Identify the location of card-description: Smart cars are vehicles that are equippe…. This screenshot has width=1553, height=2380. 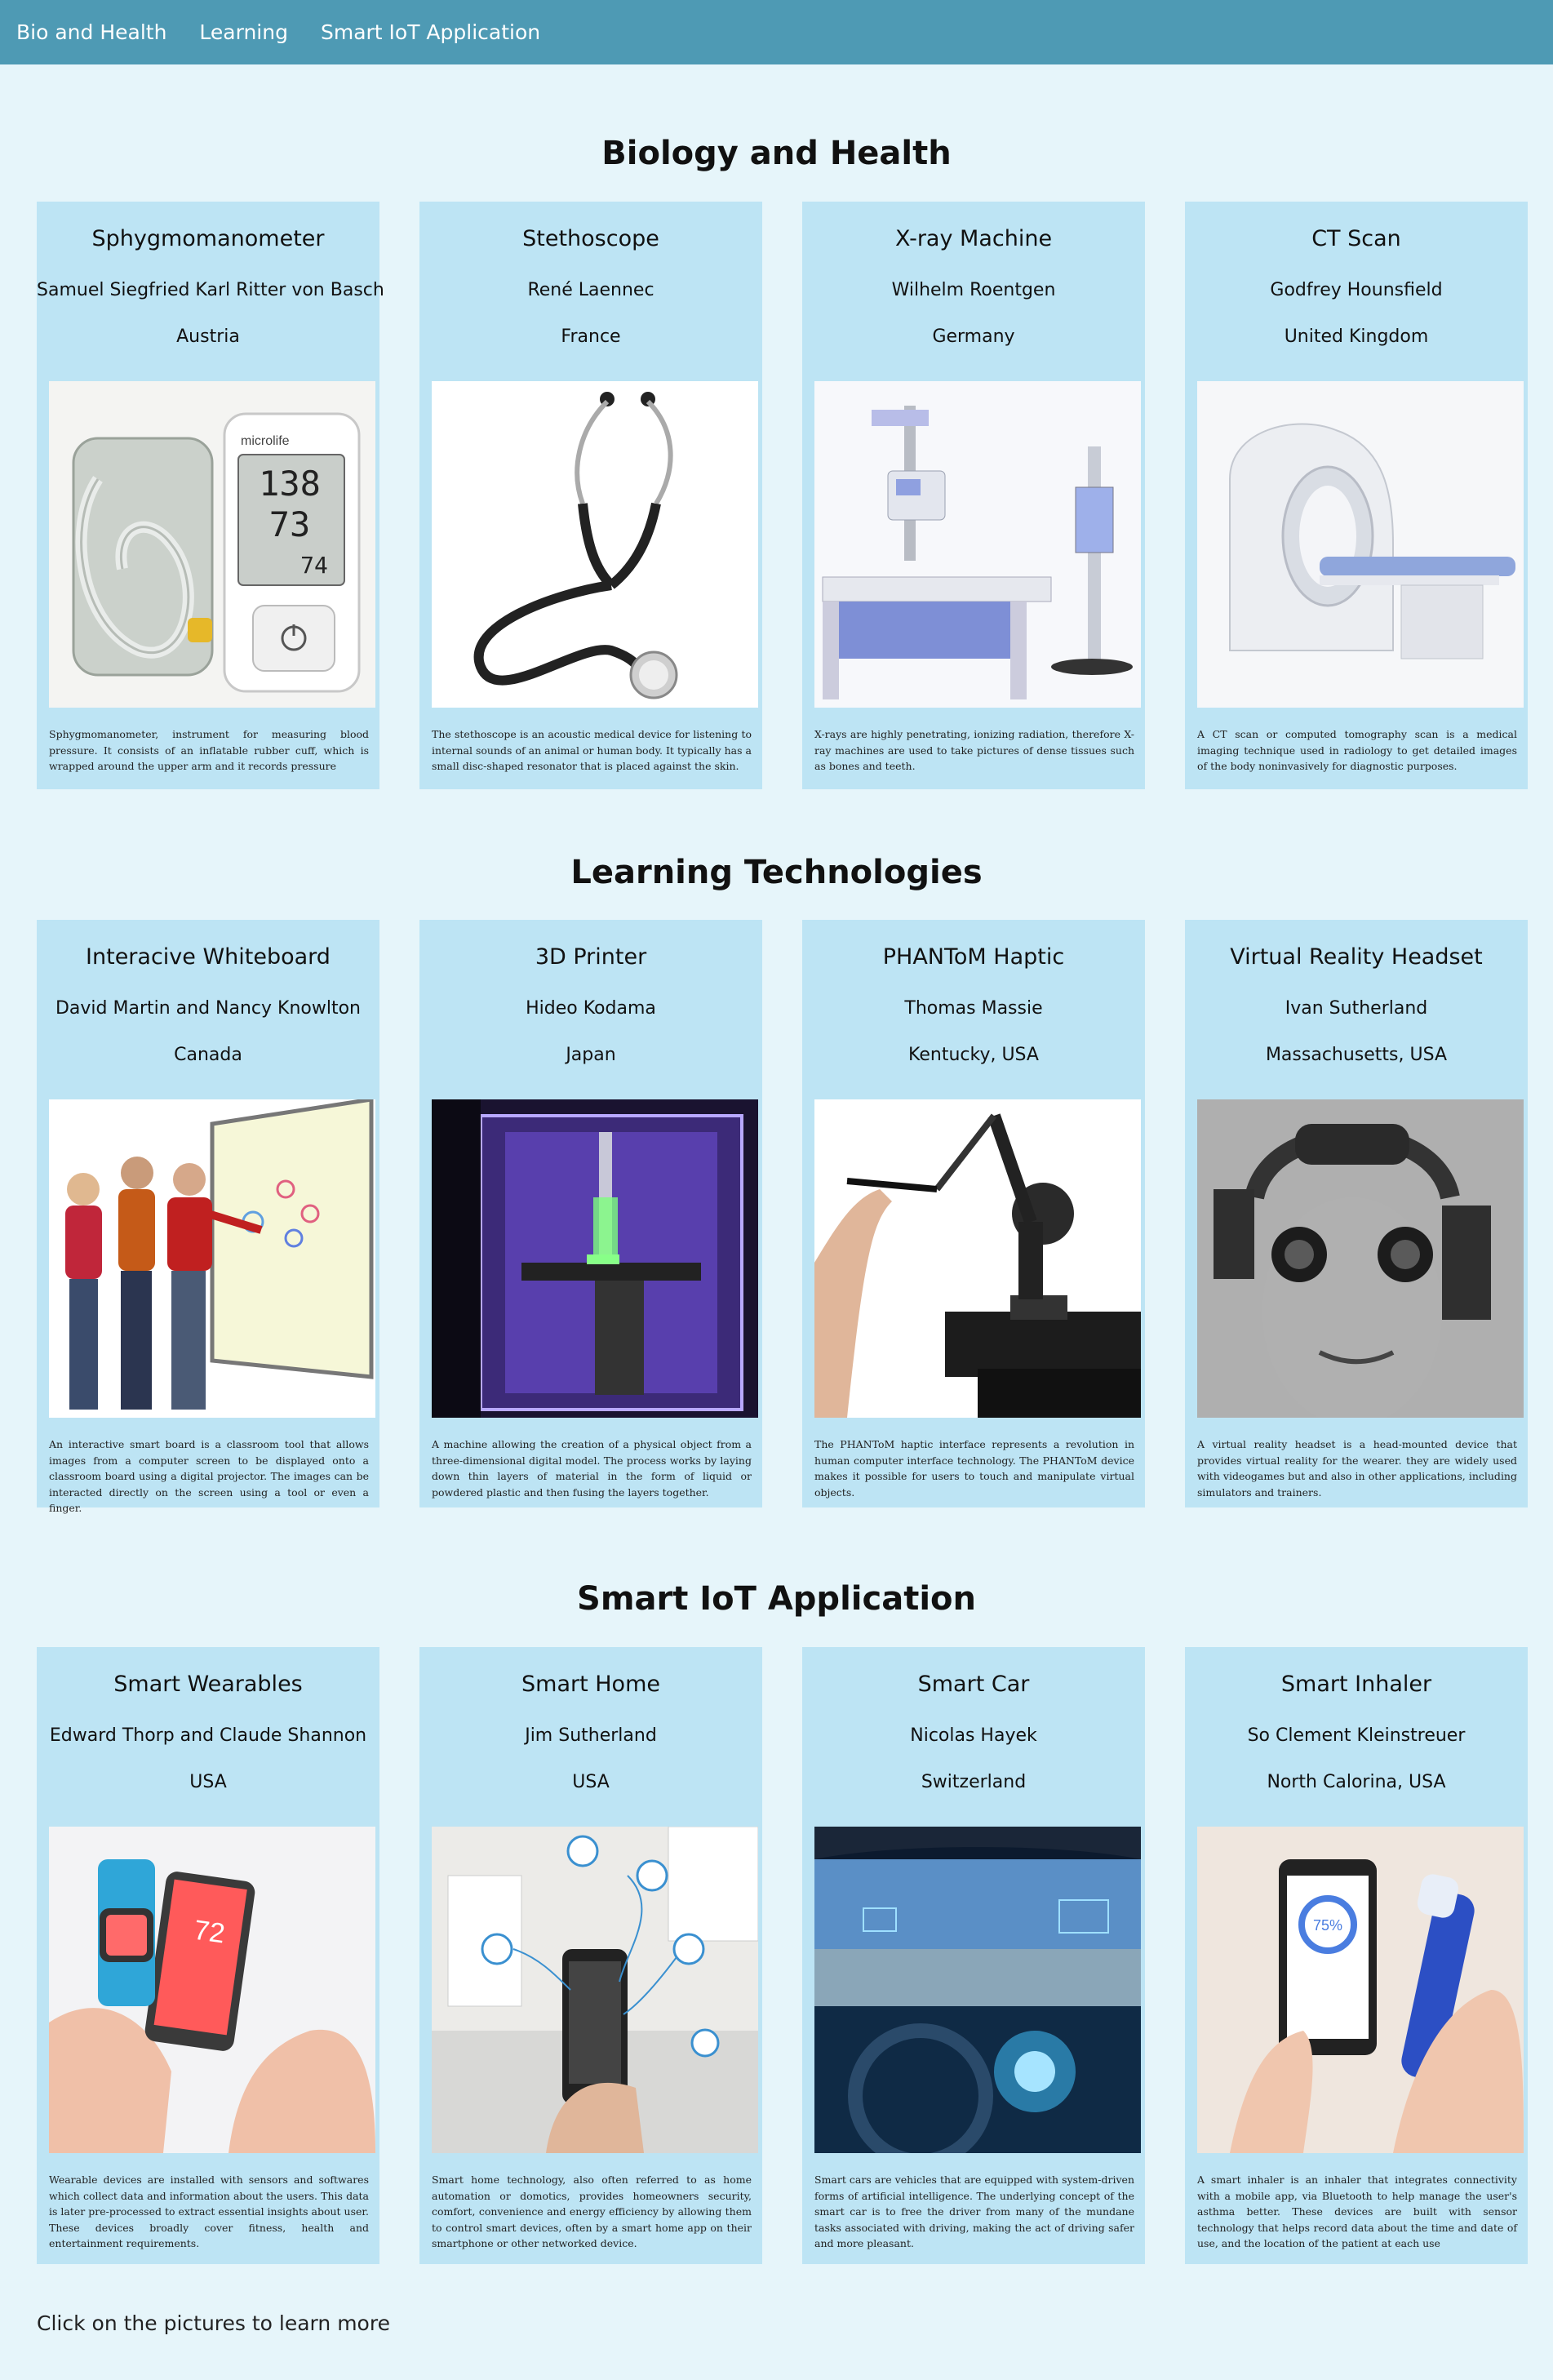
(974, 2211).